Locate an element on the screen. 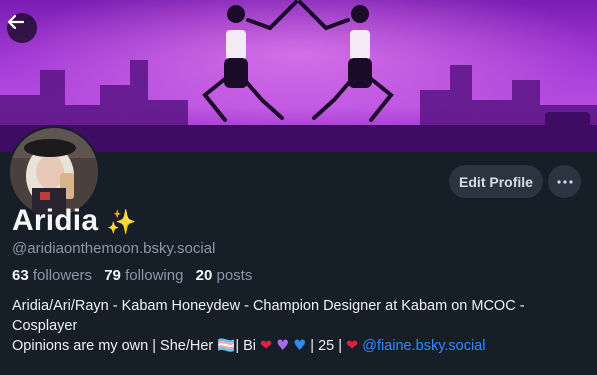 The width and height of the screenshot is (597, 375). following-label: following is located at coordinates (154, 275).